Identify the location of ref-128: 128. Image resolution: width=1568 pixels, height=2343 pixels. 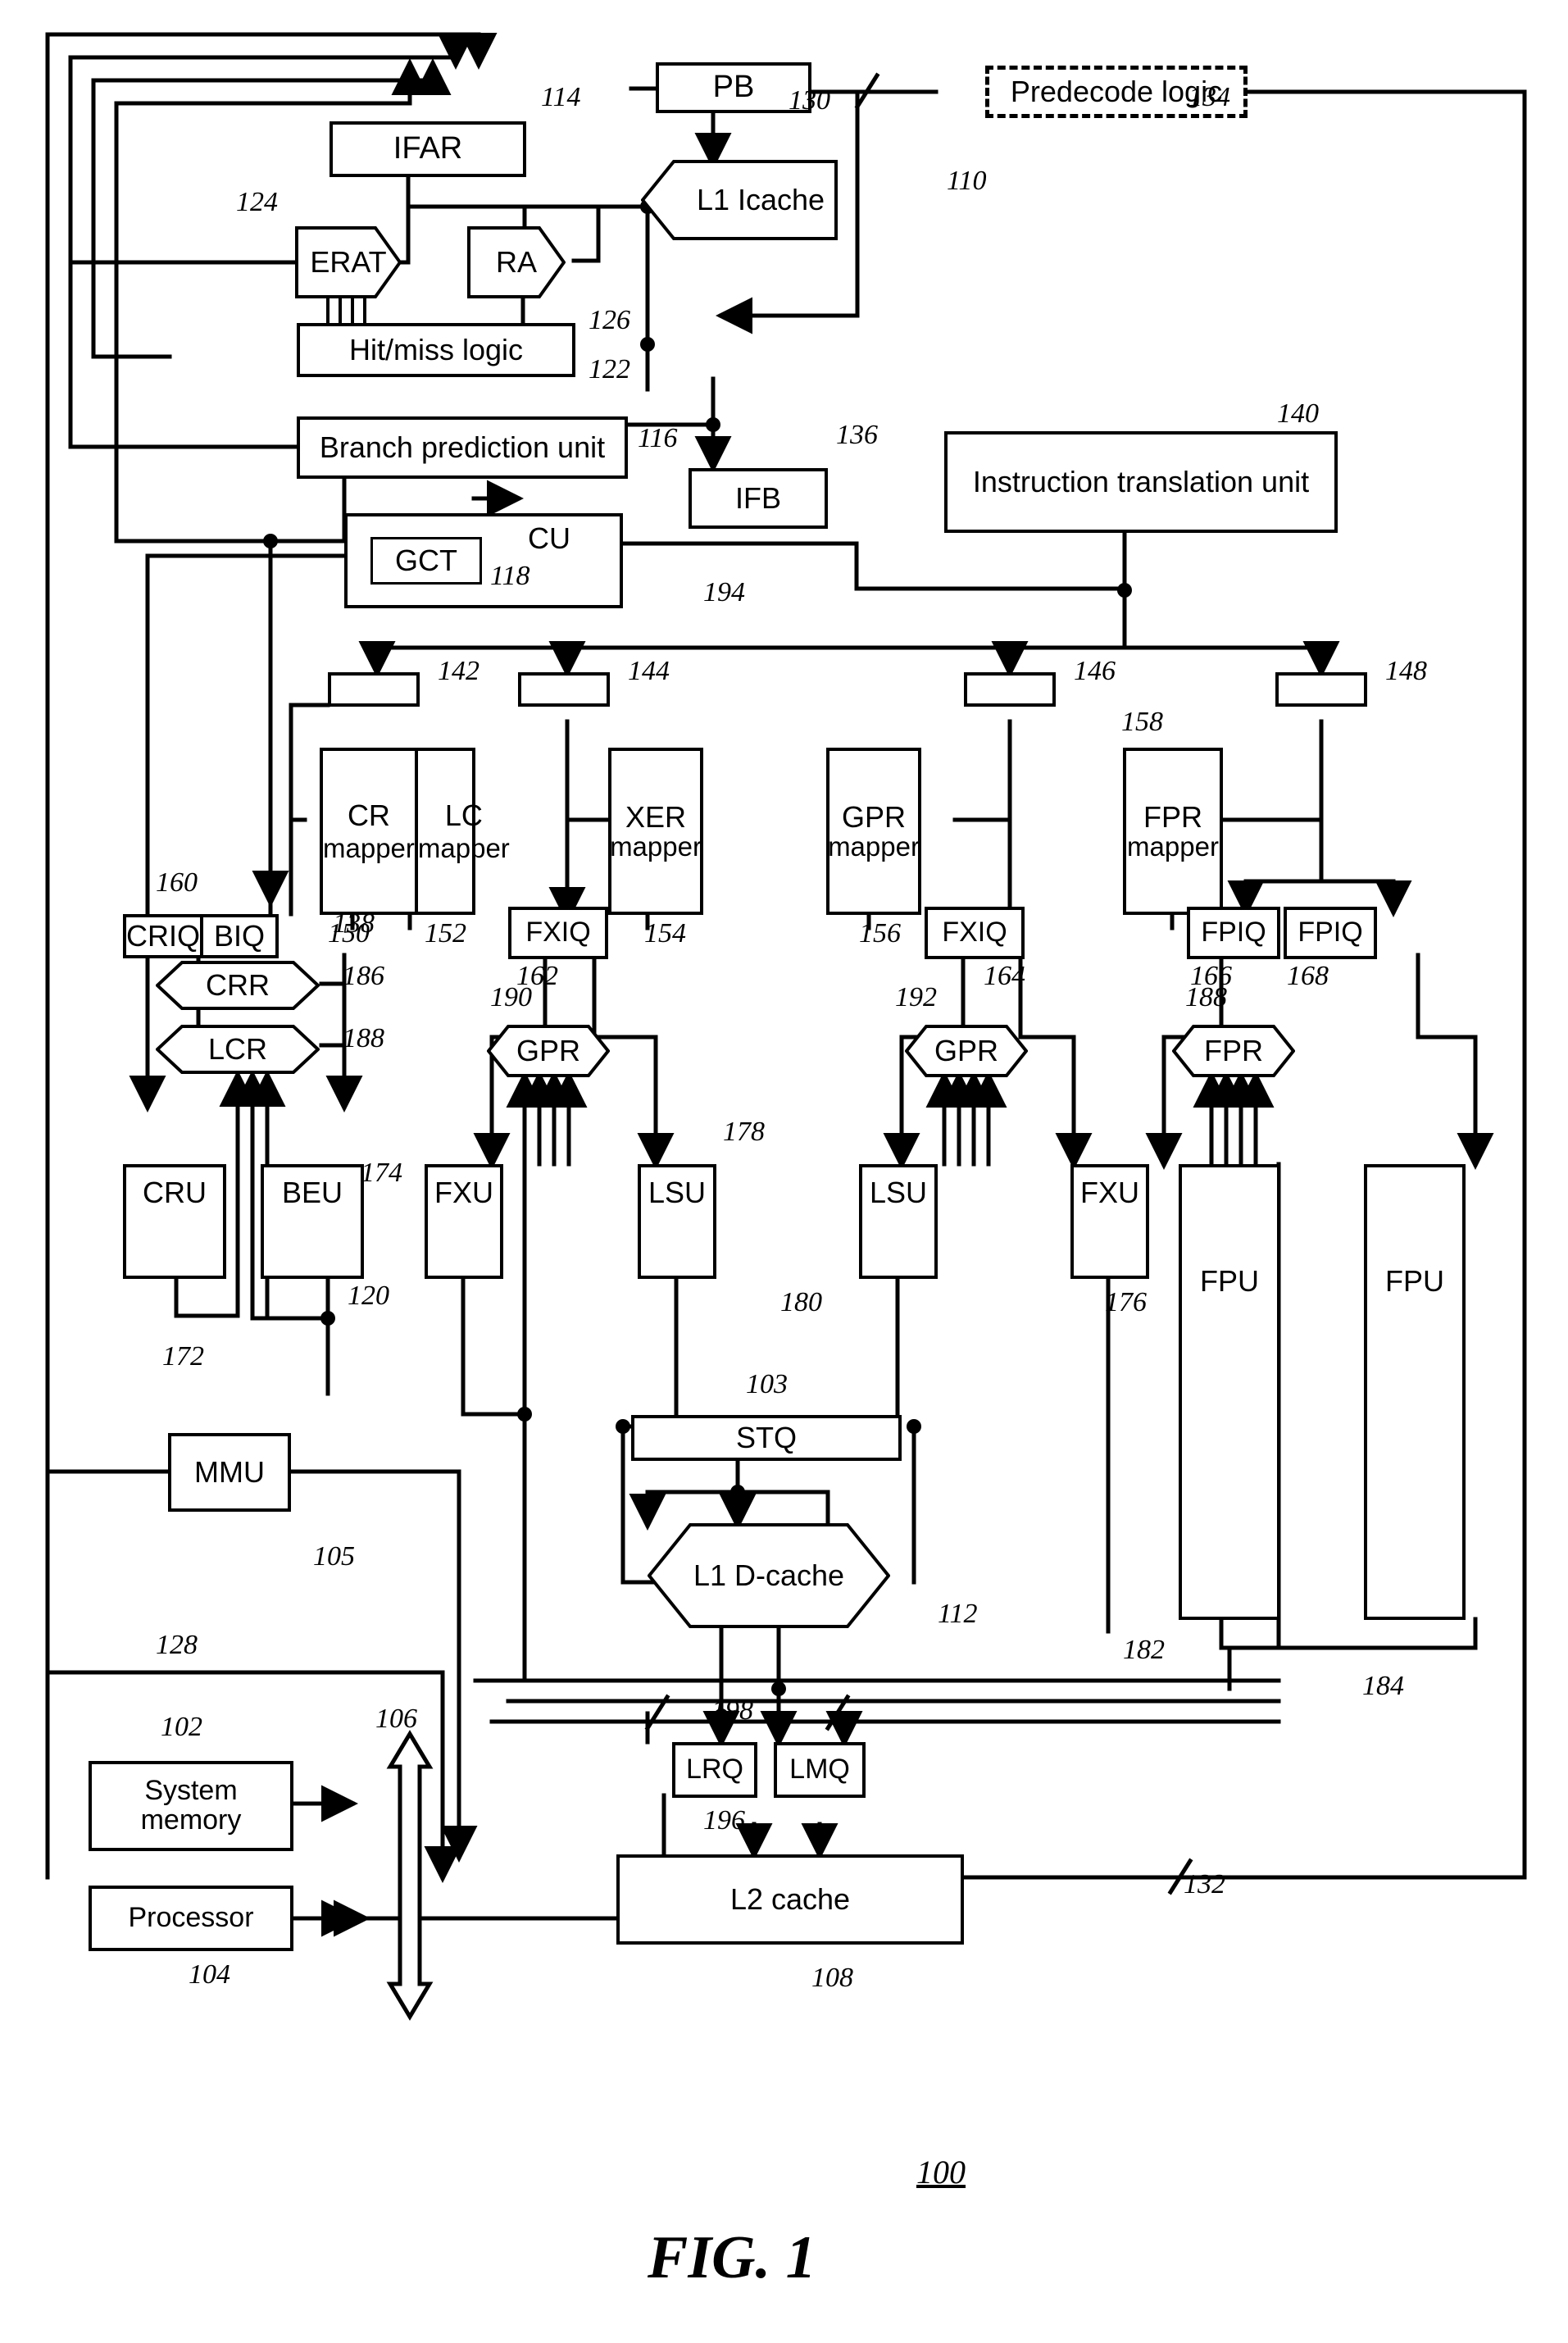
(177, 1645).